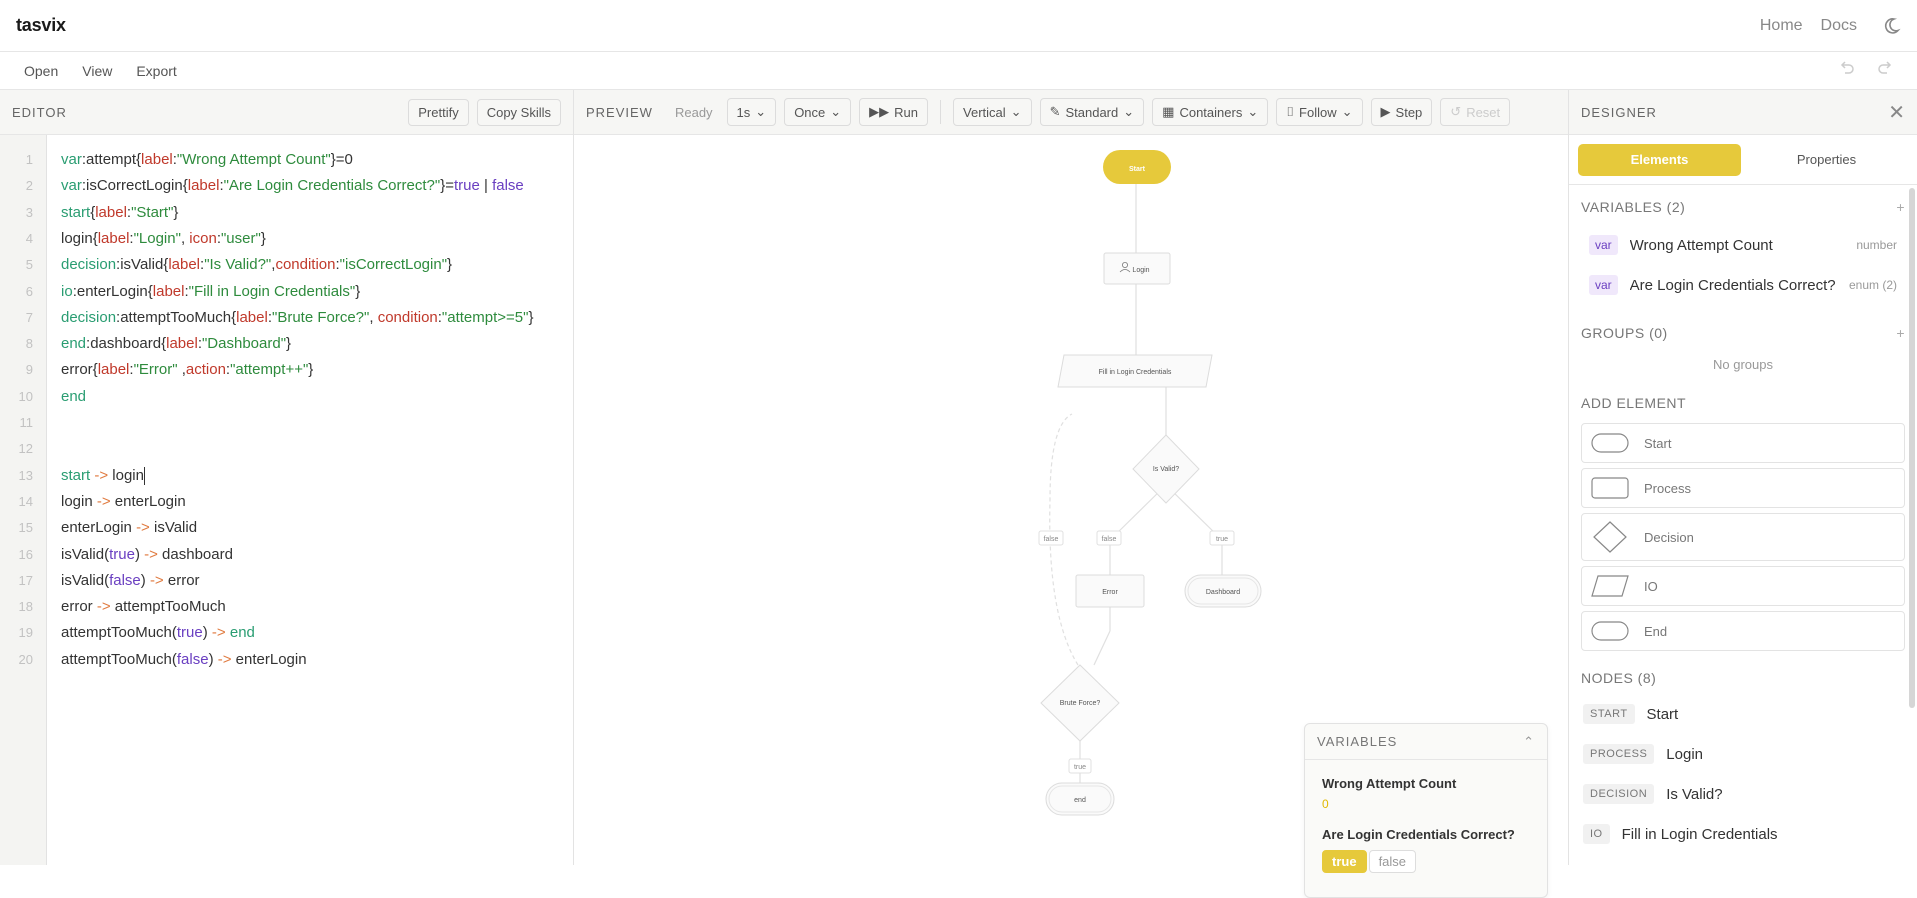 This screenshot has width=1917, height=898. What do you see at coordinates (1781, 26) in the screenshot?
I see `nav-home-link: Home` at bounding box center [1781, 26].